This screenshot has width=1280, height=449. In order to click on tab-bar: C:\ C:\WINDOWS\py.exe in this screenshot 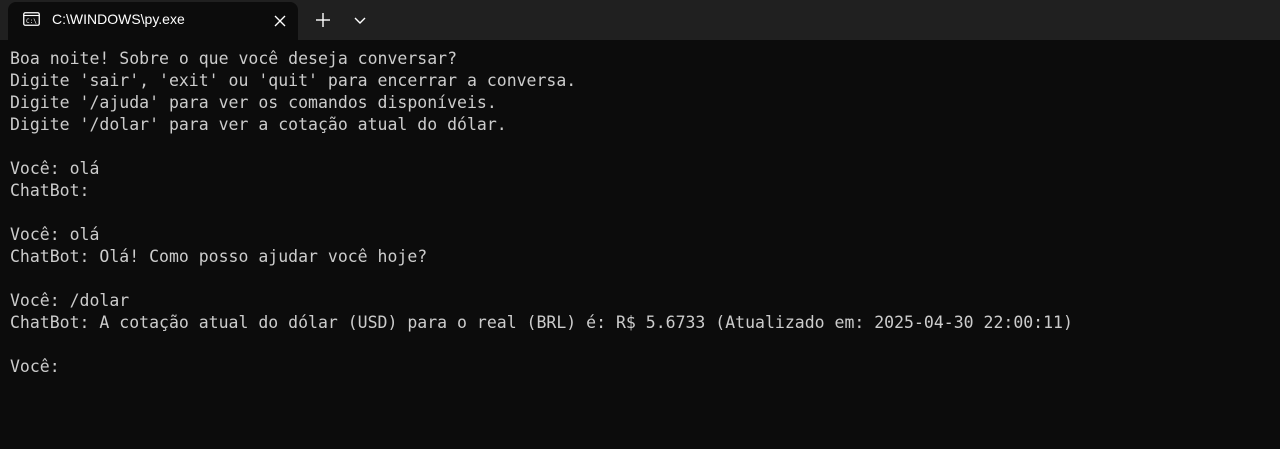, I will do `click(640, 20)`.